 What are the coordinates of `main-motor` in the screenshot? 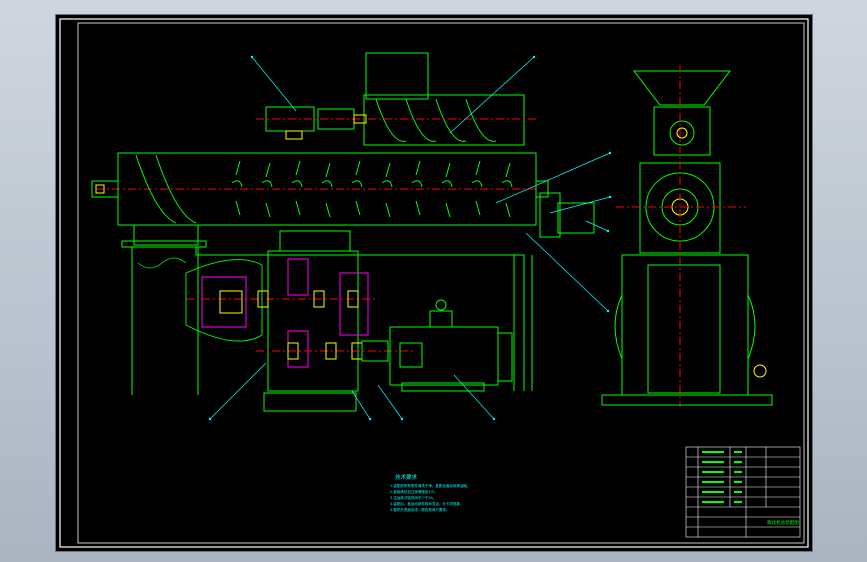 It's located at (444, 356).